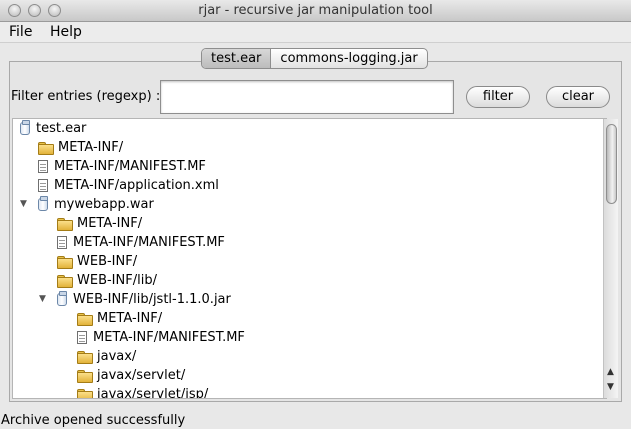 This screenshot has width=631, height=429. I want to click on tree-item: test.ear, so click(53, 128).